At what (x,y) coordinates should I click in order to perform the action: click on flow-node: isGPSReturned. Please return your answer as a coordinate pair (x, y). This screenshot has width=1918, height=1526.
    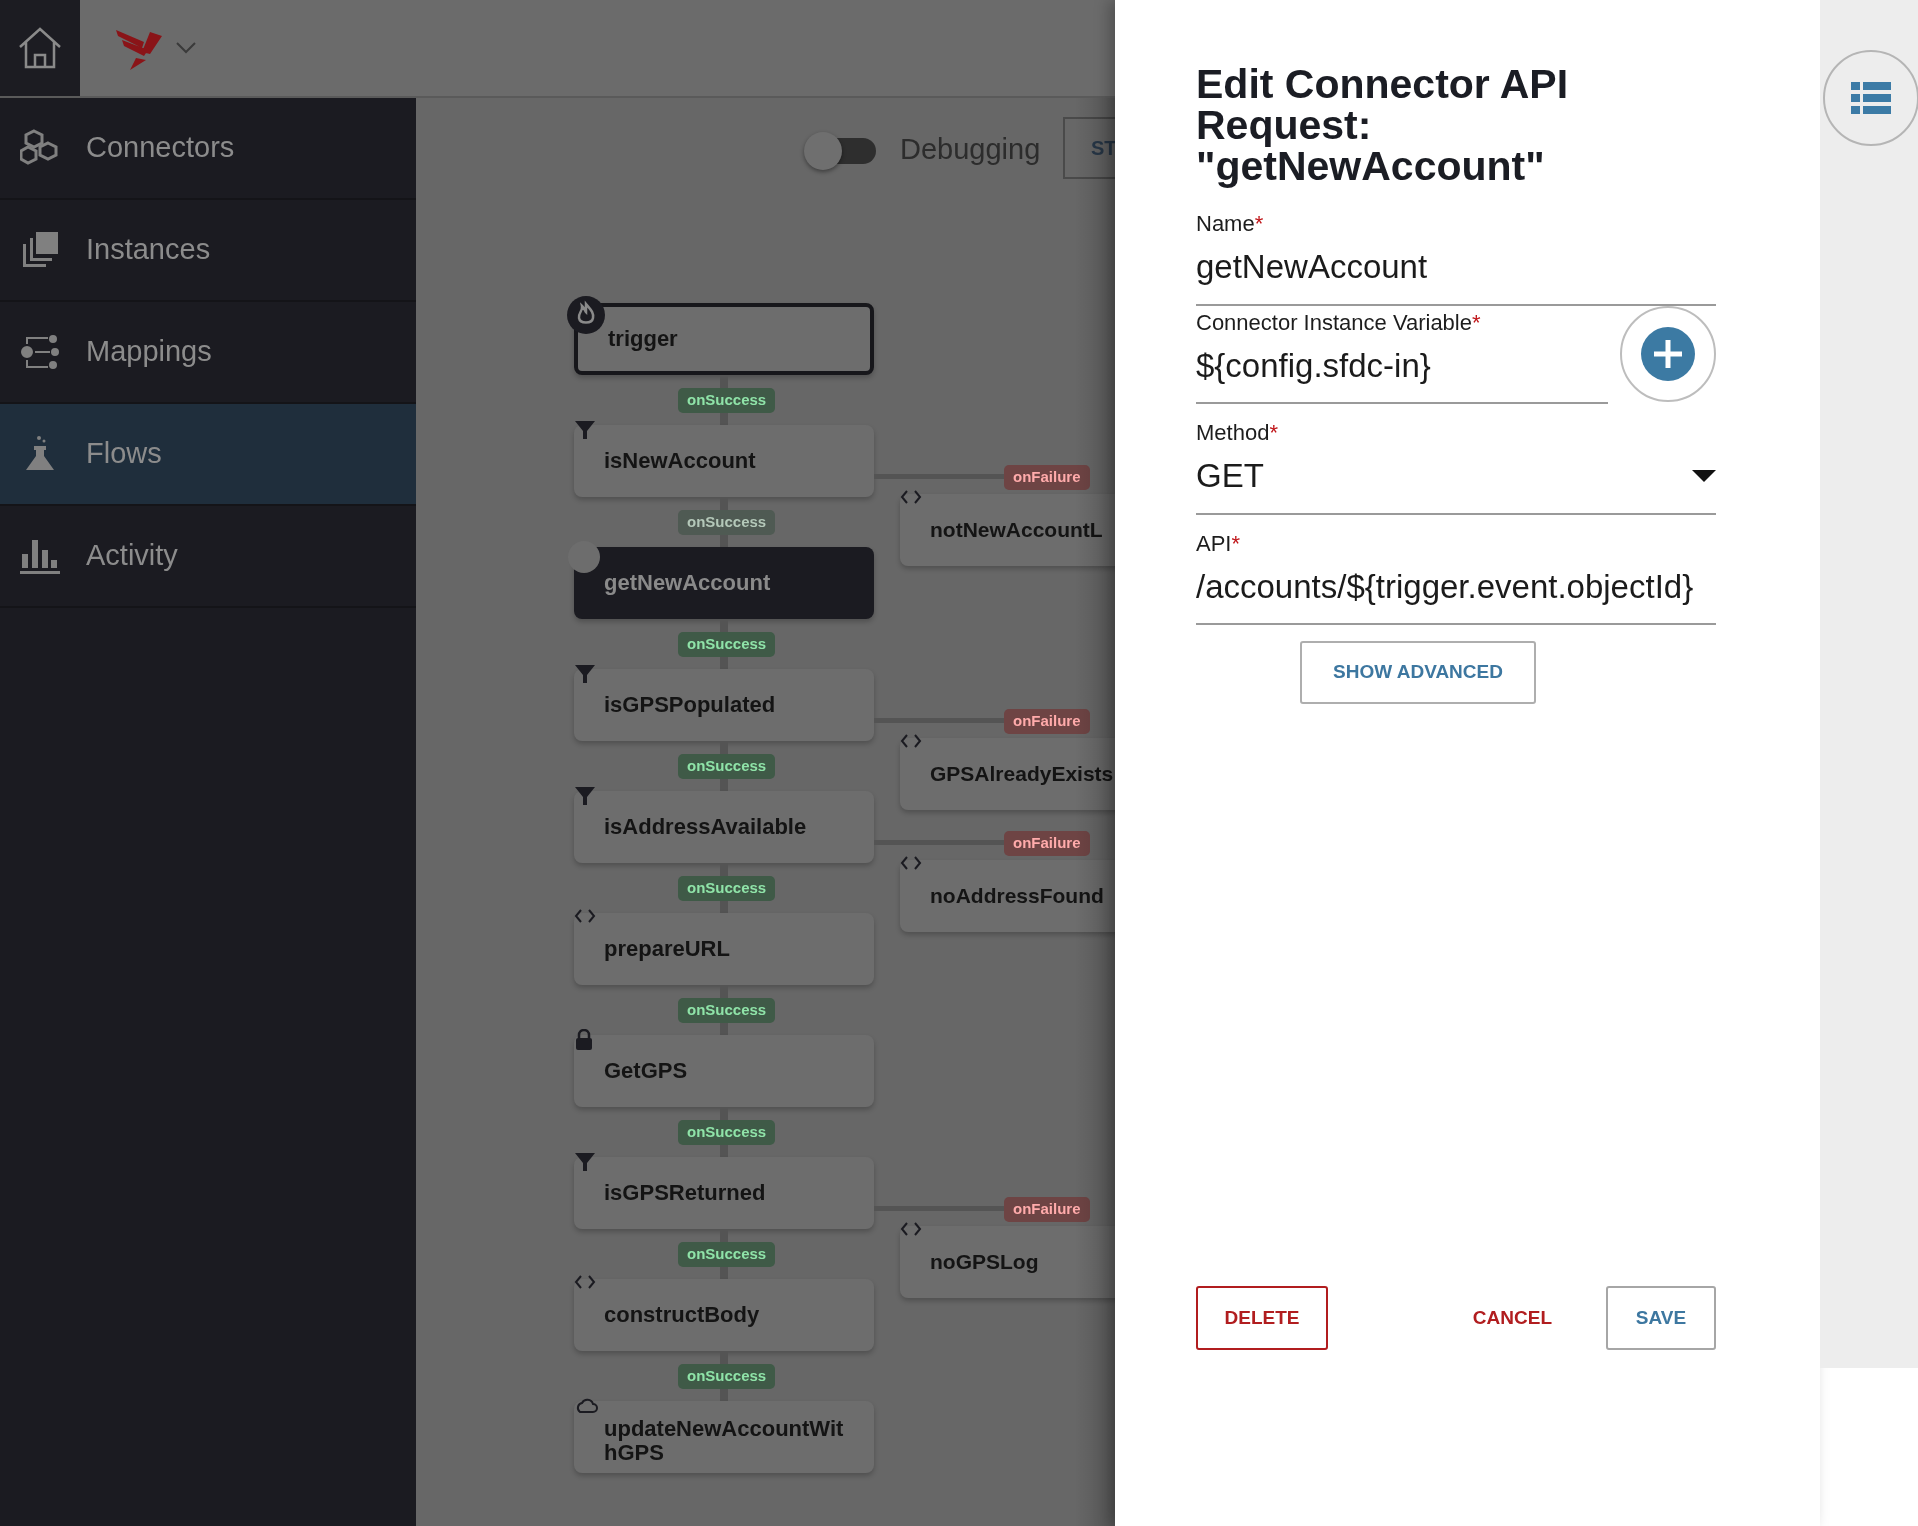
    Looking at the image, I should click on (724, 1193).